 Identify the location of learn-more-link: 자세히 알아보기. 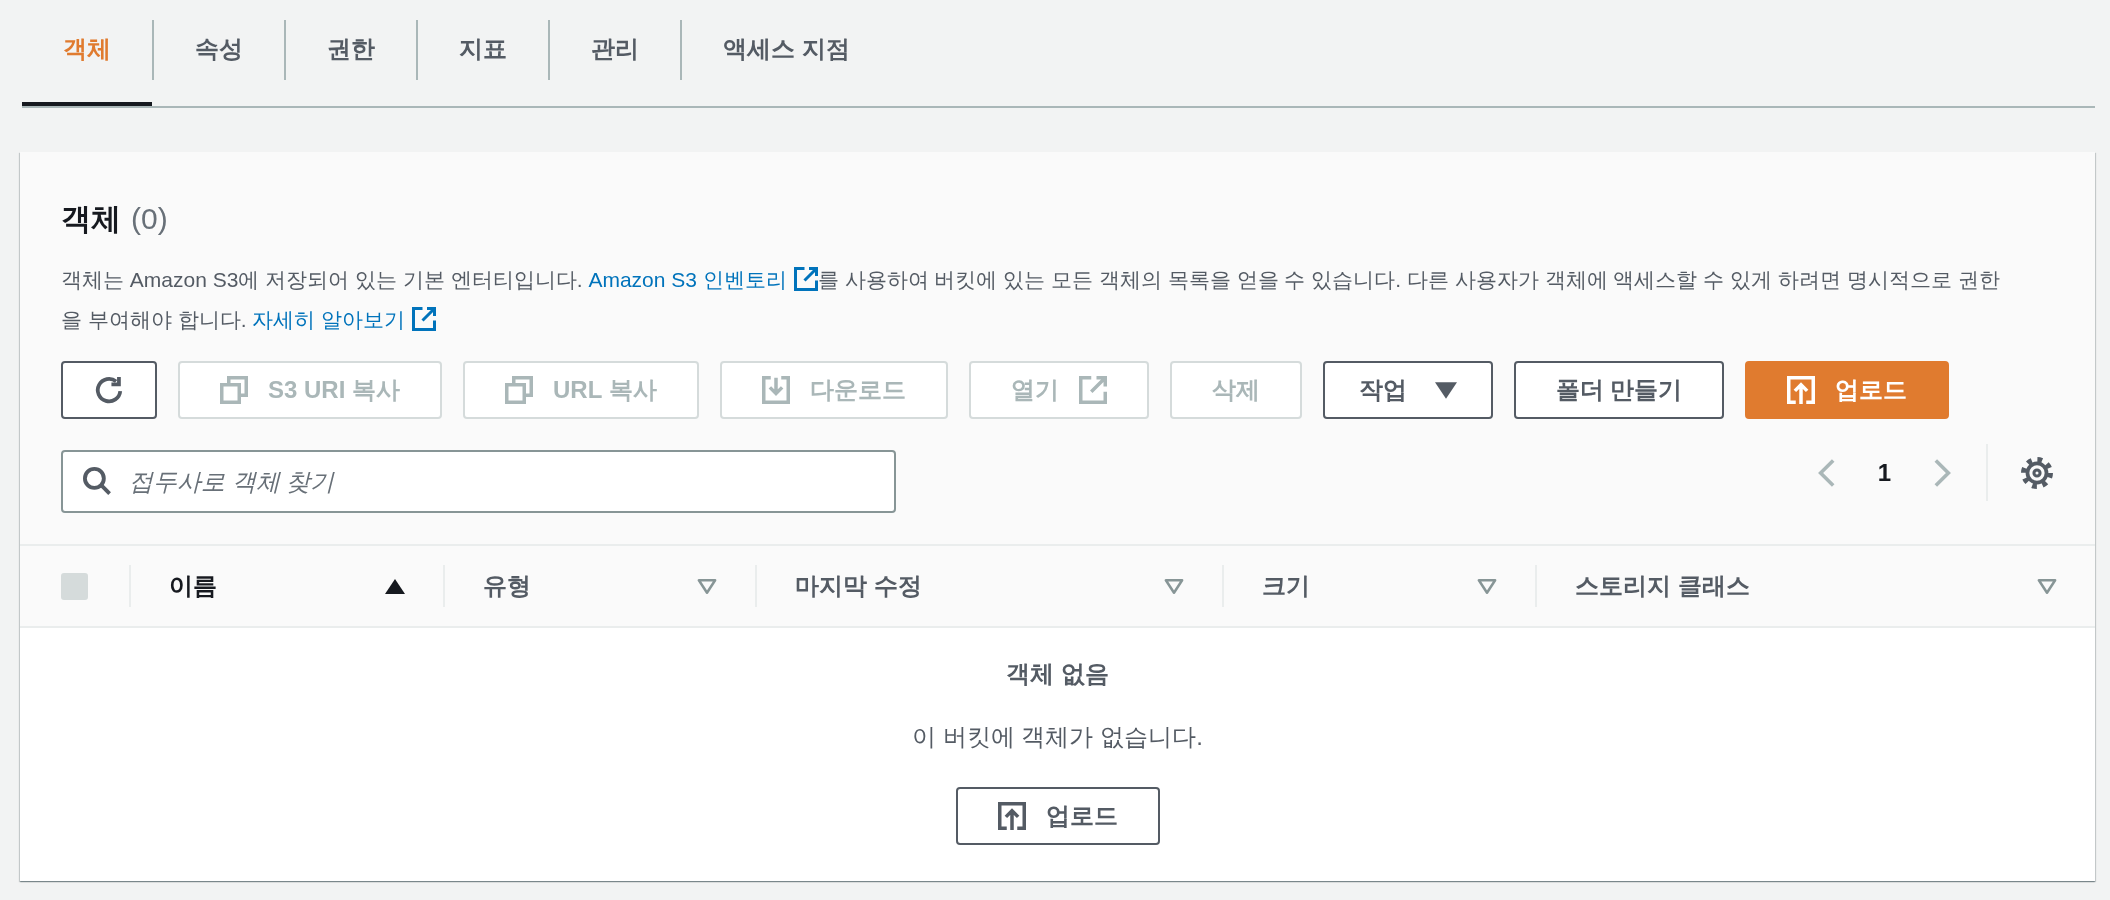
(344, 320).